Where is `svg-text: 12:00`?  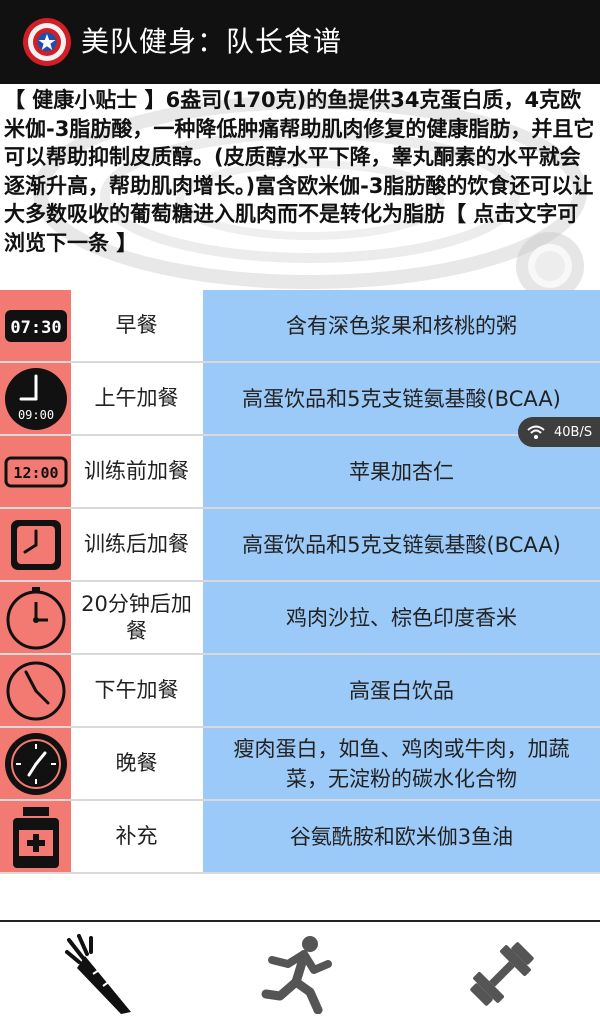 svg-text: 12:00 is located at coordinates (35, 473).